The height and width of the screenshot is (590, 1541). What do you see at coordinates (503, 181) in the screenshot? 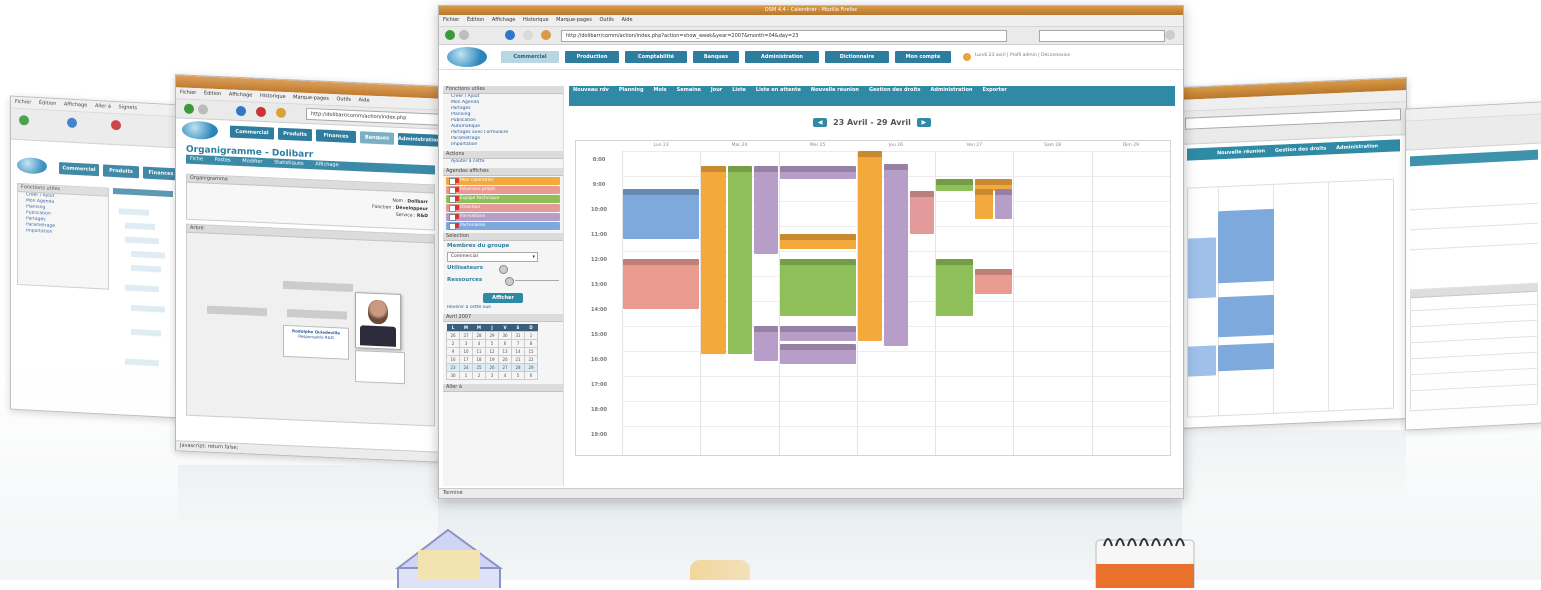
I see `agenda-item: Mon calendrier` at bounding box center [503, 181].